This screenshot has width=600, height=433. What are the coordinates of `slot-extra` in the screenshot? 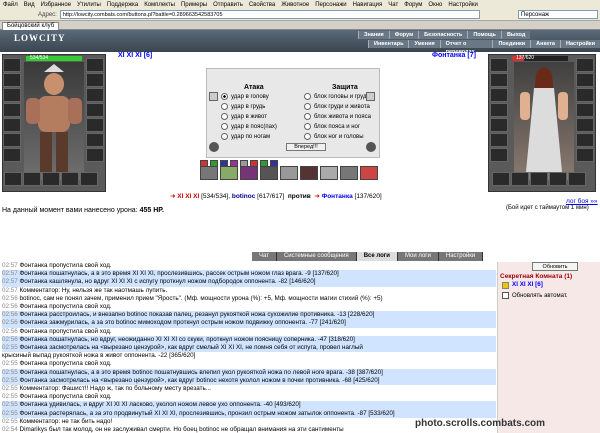 It's located at (95, 140).